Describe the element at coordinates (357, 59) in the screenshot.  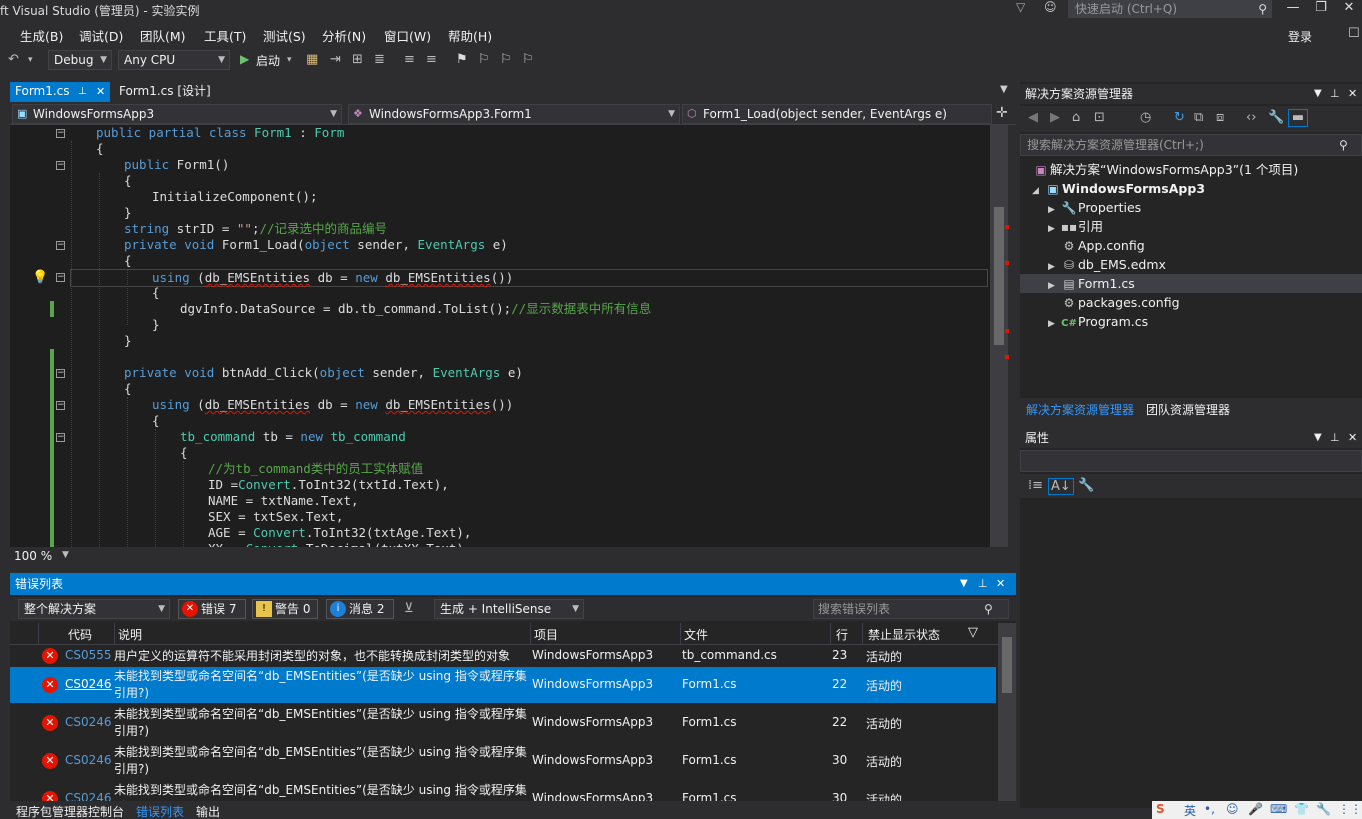
I see `select-icon: ⊞` at that location.